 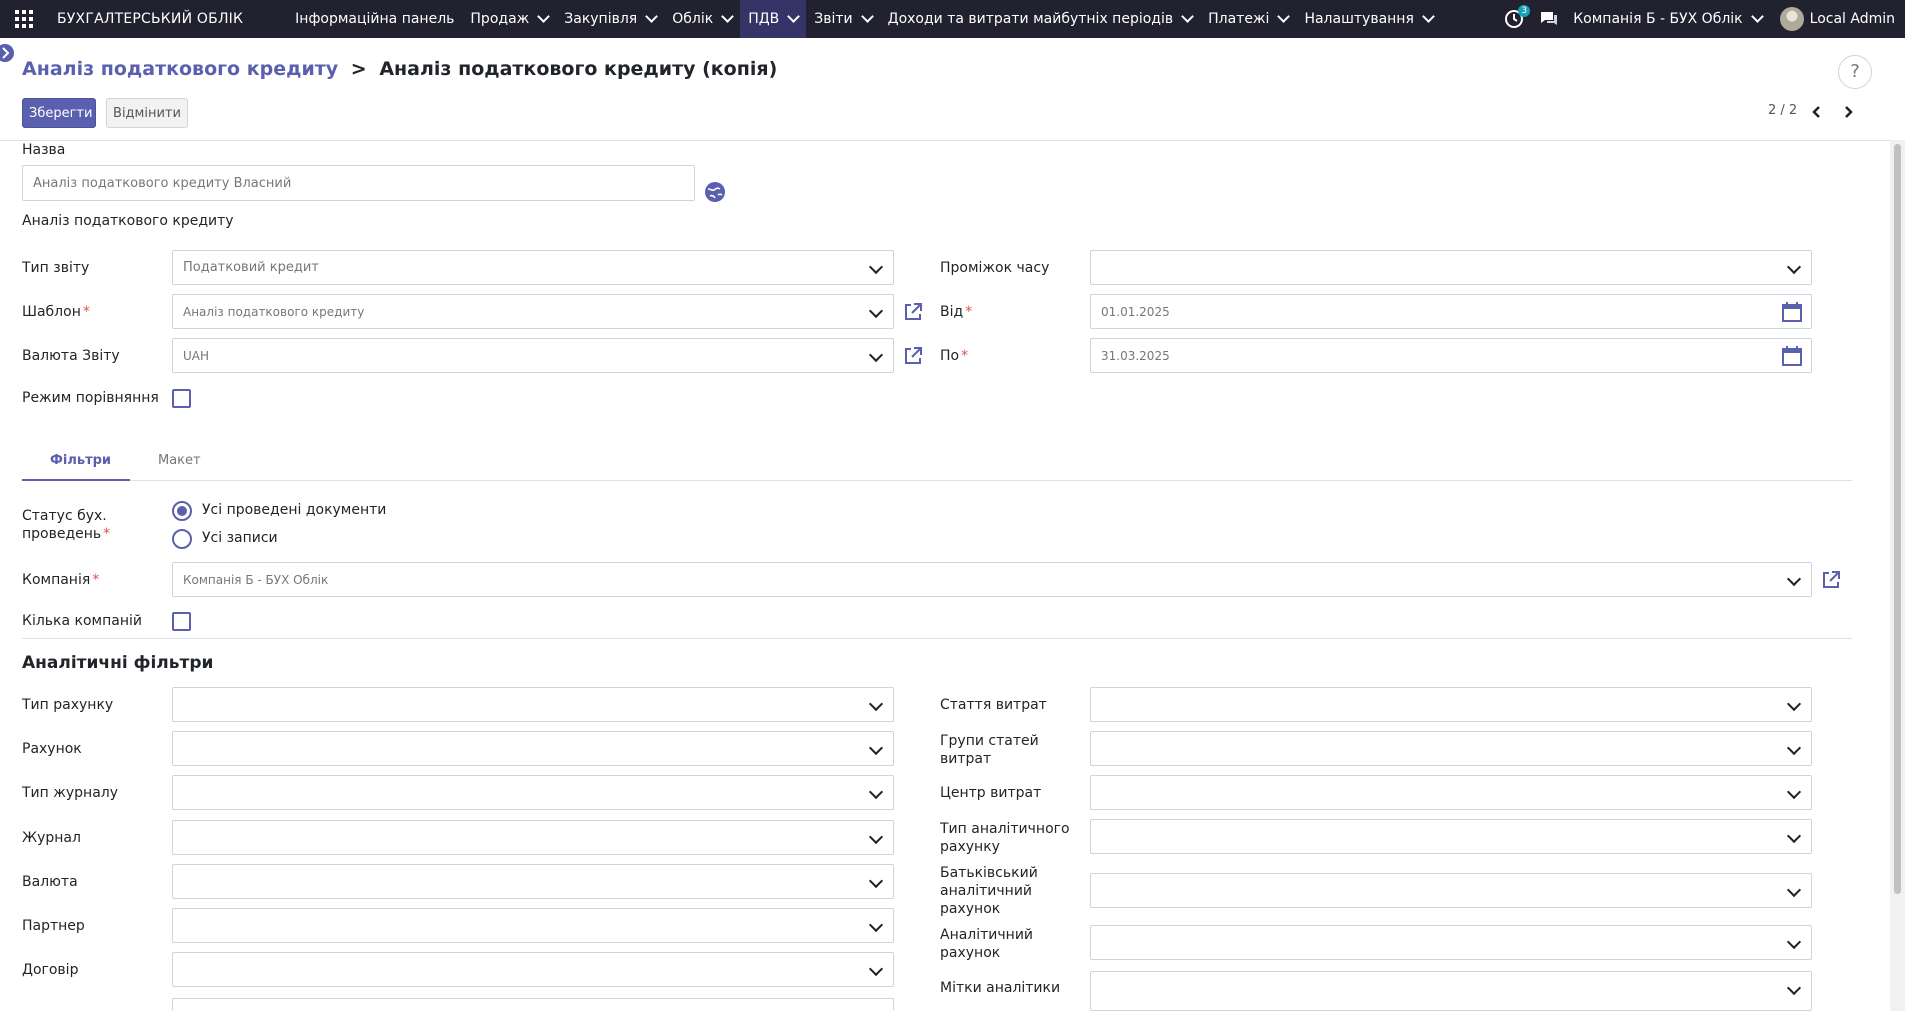 What do you see at coordinates (1359, 19) in the screenshot?
I see `menu-item-label: Налаштування` at bounding box center [1359, 19].